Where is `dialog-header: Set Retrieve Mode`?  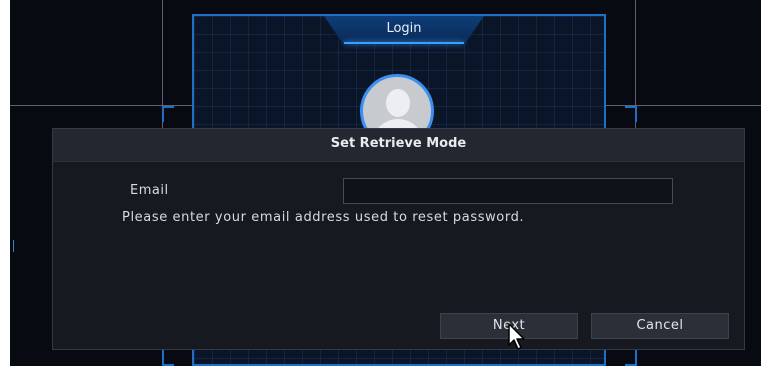
dialog-header: Set Retrieve Mode is located at coordinates (398, 145).